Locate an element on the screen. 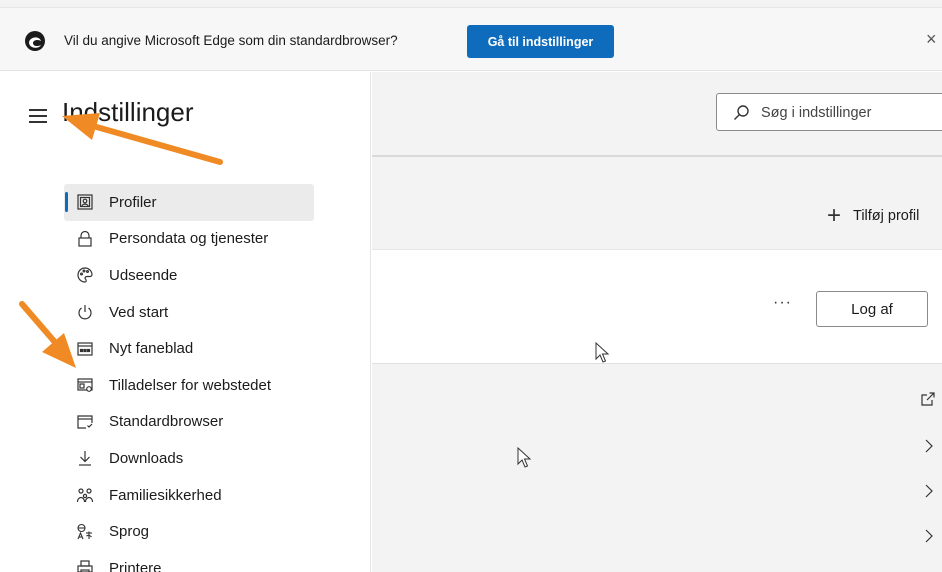 The width and height of the screenshot is (942, 572). palette-icon is located at coordinates (85, 275).